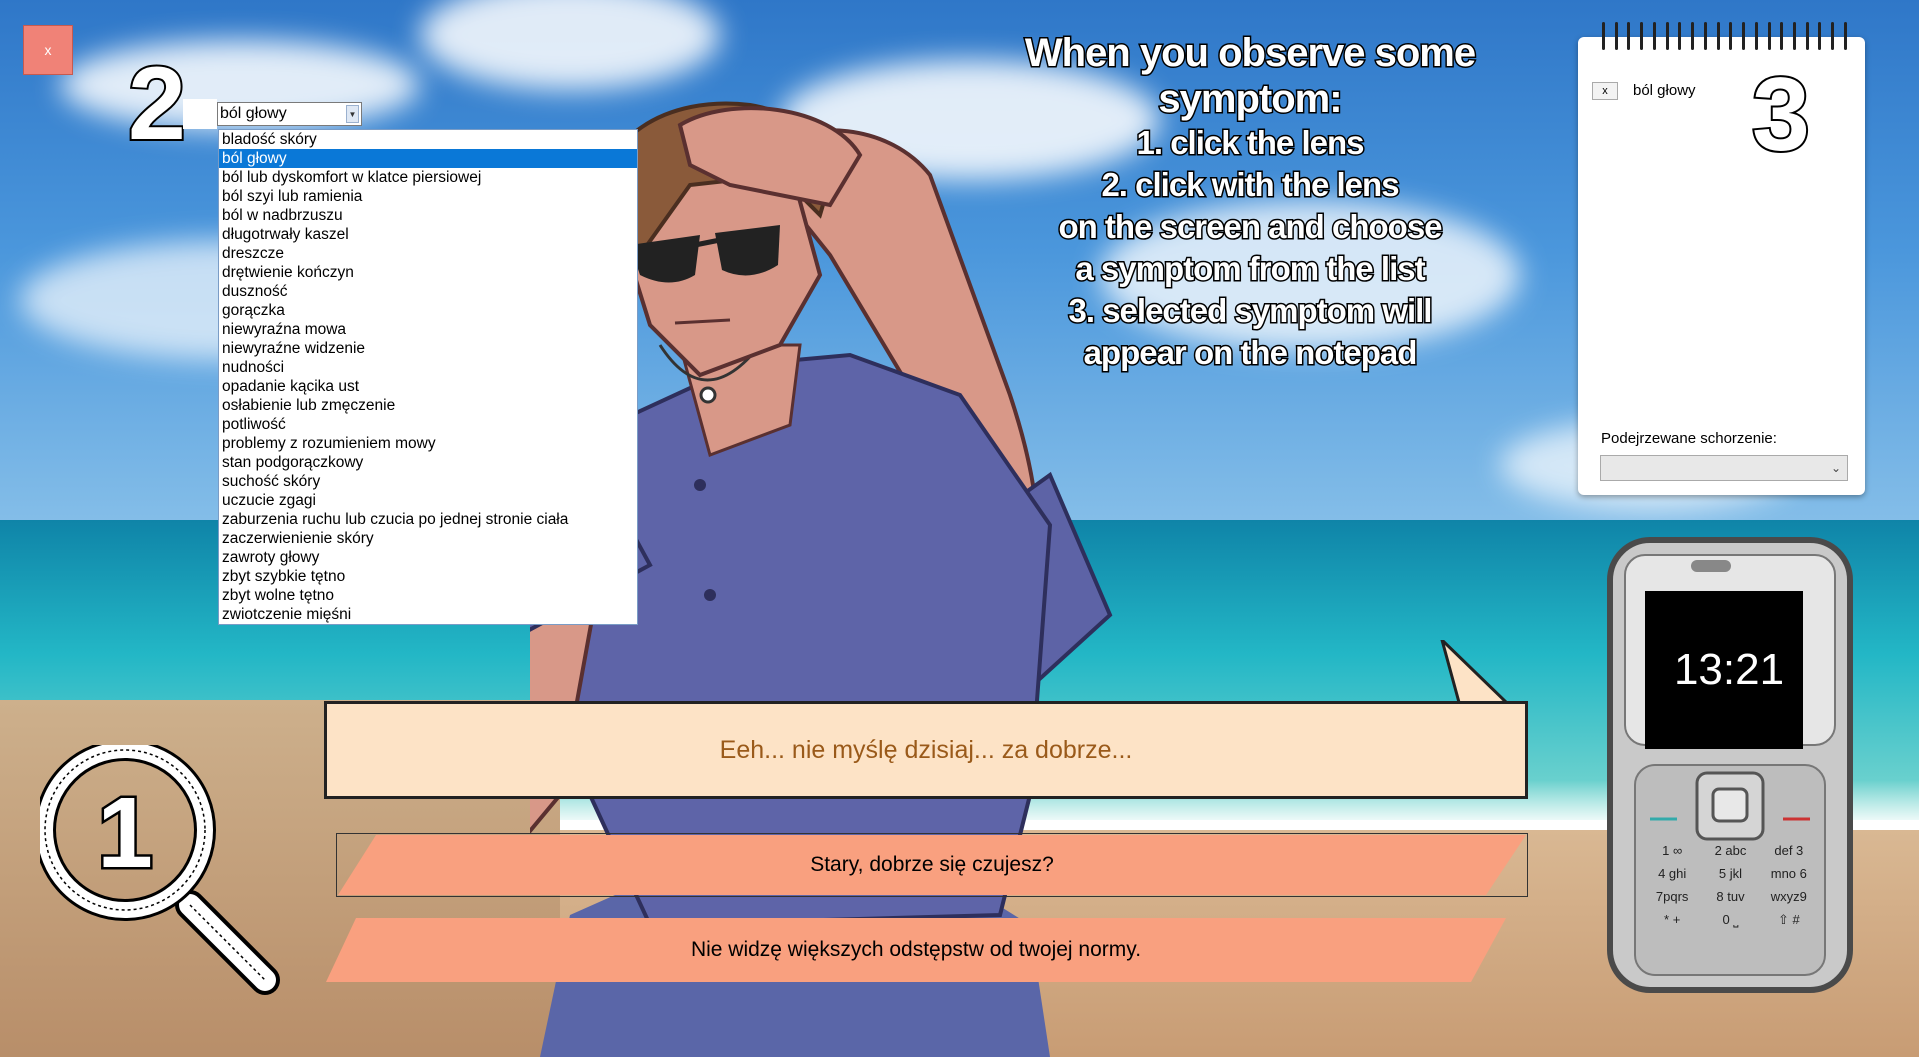  Describe the element at coordinates (1724, 468) in the screenshot. I see `suspected-disease-select: ⌄` at that location.